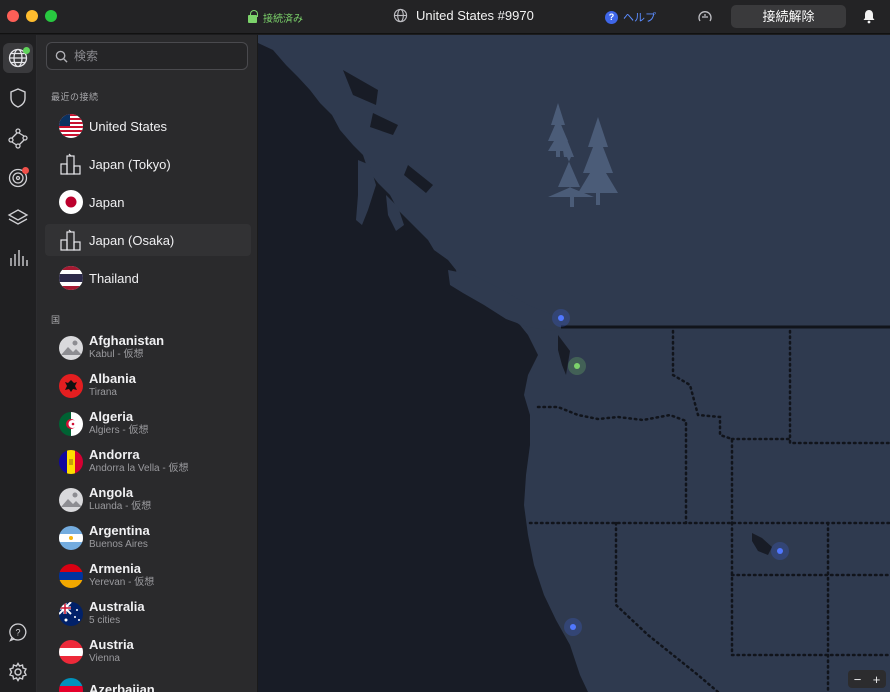 The height and width of the screenshot is (692, 890). I want to click on globe-icon, so click(400, 15).